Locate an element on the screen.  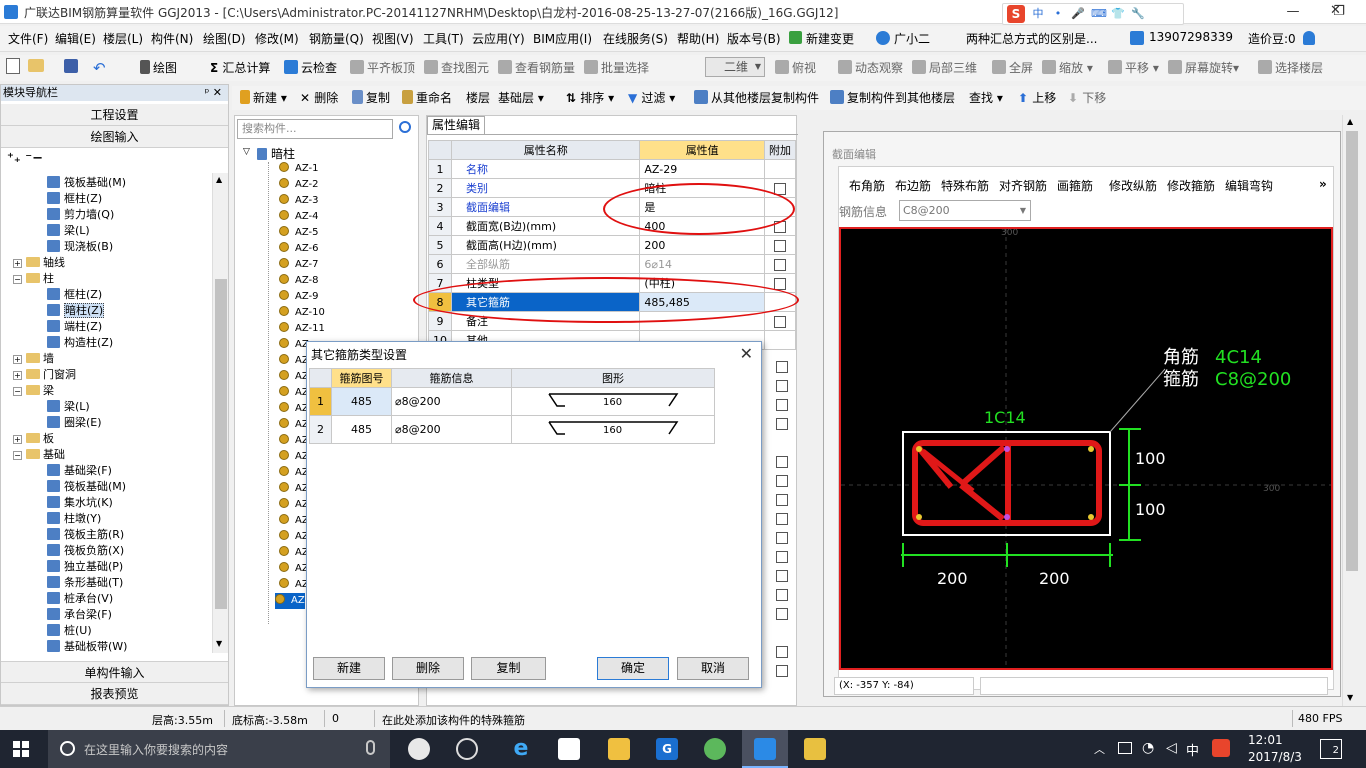
edge-rebar-button: 布边筋 is located at coordinates (913, 185).